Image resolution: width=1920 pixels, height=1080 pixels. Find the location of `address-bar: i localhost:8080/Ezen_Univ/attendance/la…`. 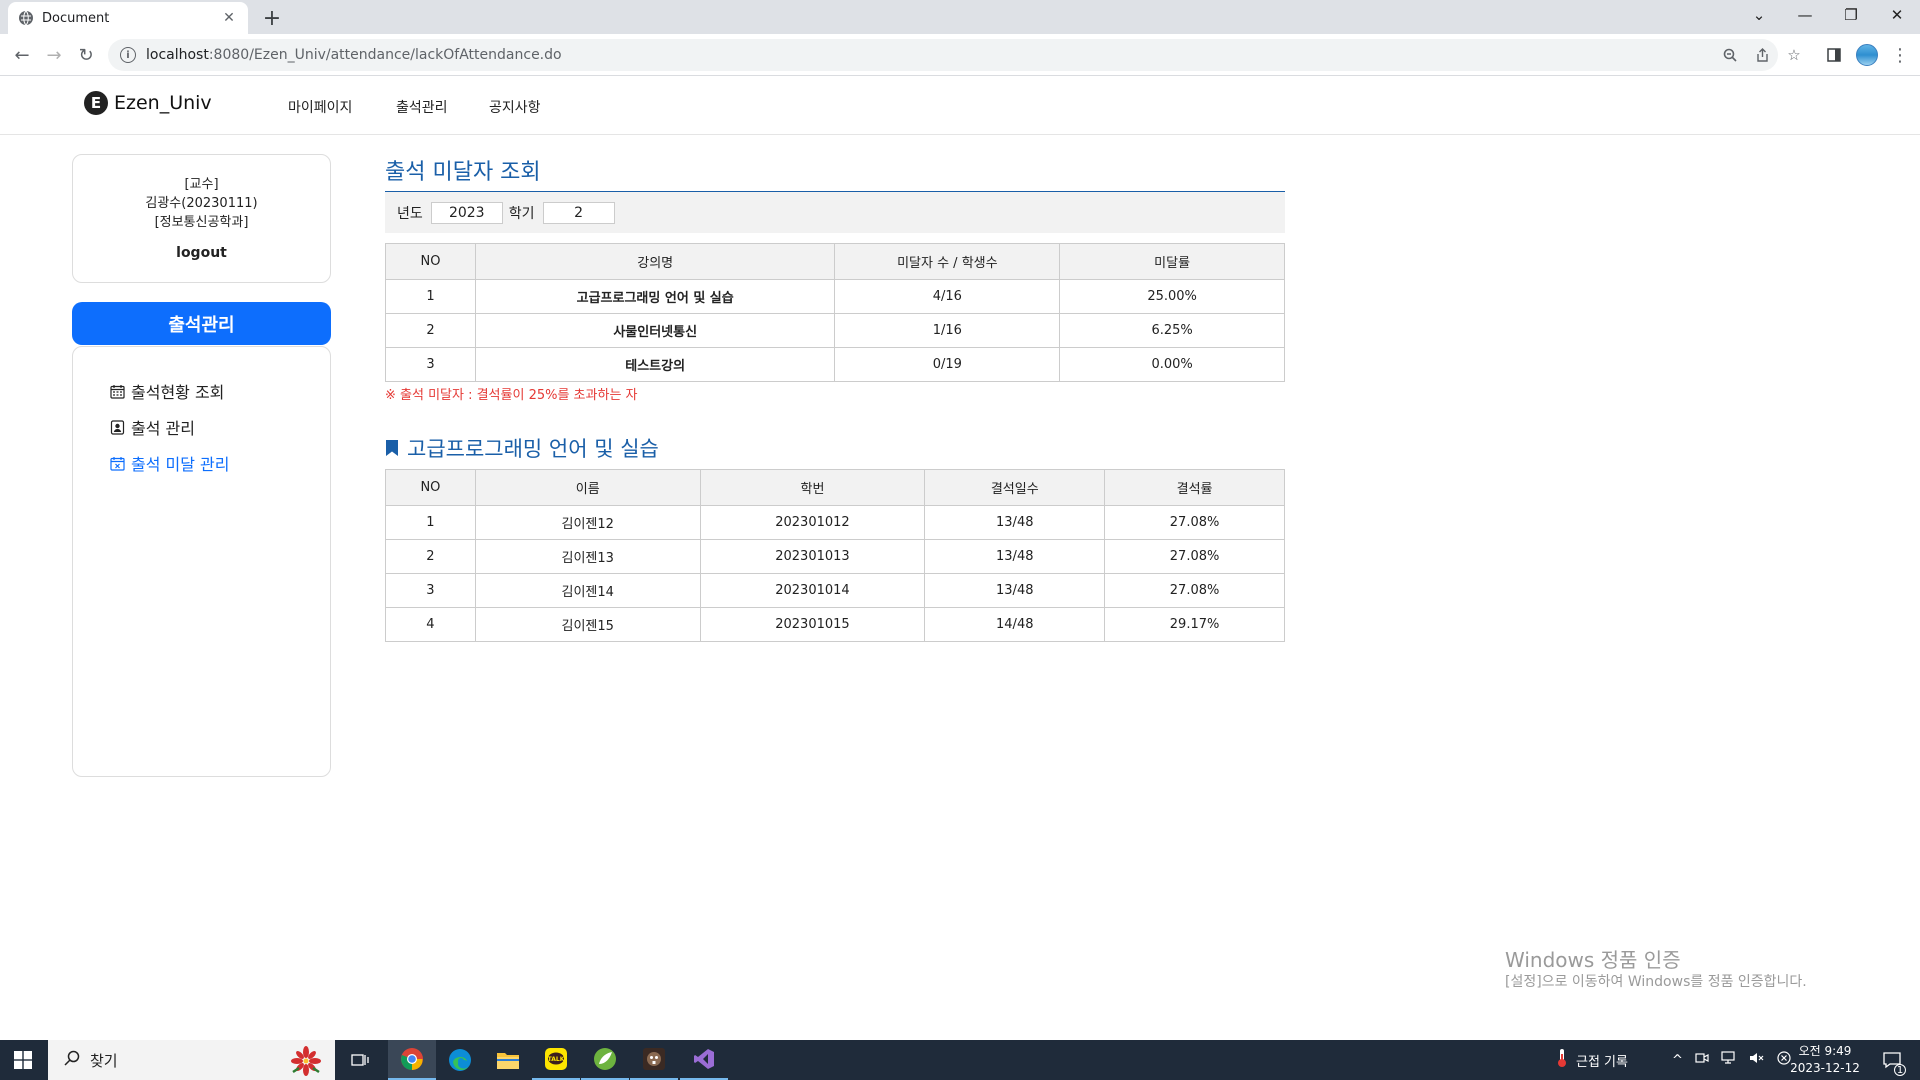

address-bar: i localhost:8080/Ezen_Univ/attendance/la… is located at coordinates (943, 55).